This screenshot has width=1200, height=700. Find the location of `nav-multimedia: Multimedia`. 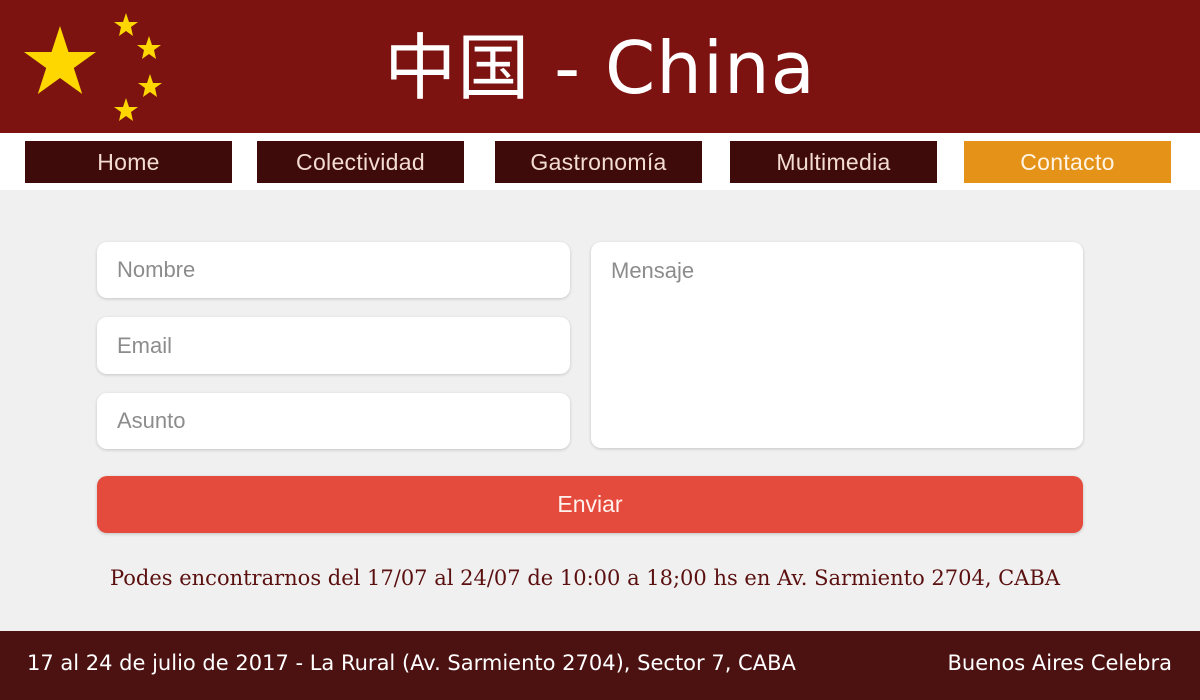

nav-multimedia: Multimedia is located at coordinates (833, 162).